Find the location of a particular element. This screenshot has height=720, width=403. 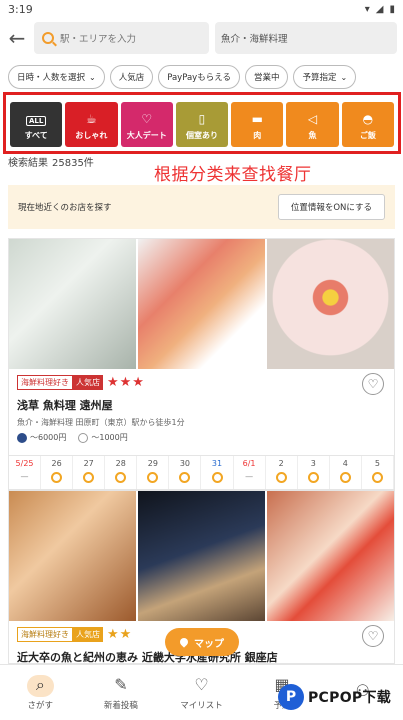

date-cell: 4 is located at coordinates (346, 472).